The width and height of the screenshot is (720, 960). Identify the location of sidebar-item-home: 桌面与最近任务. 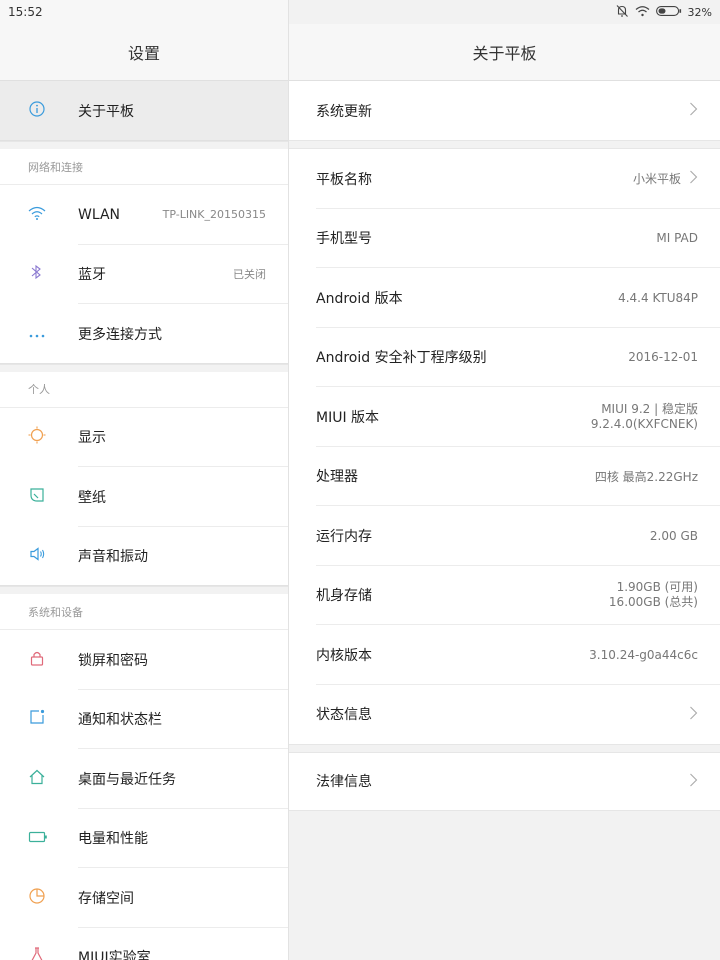
(144, 779).